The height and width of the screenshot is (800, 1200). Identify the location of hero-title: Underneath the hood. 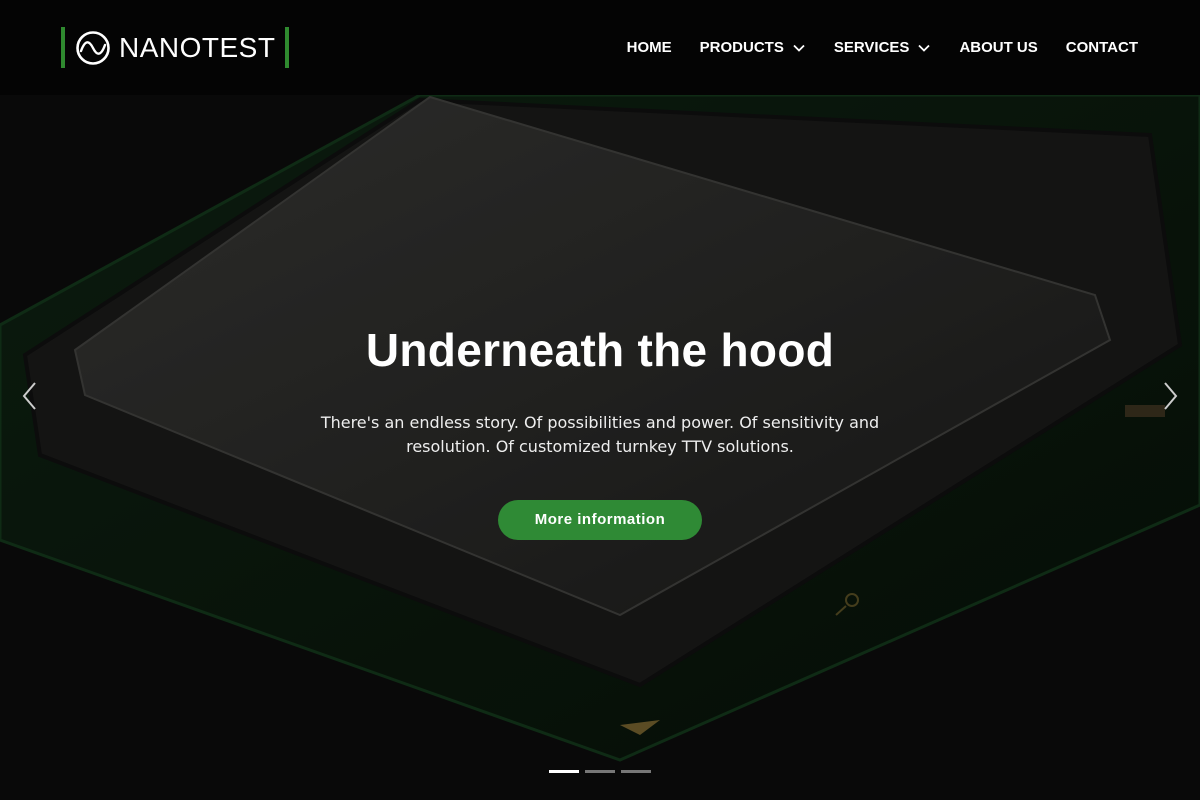
(600, 350).